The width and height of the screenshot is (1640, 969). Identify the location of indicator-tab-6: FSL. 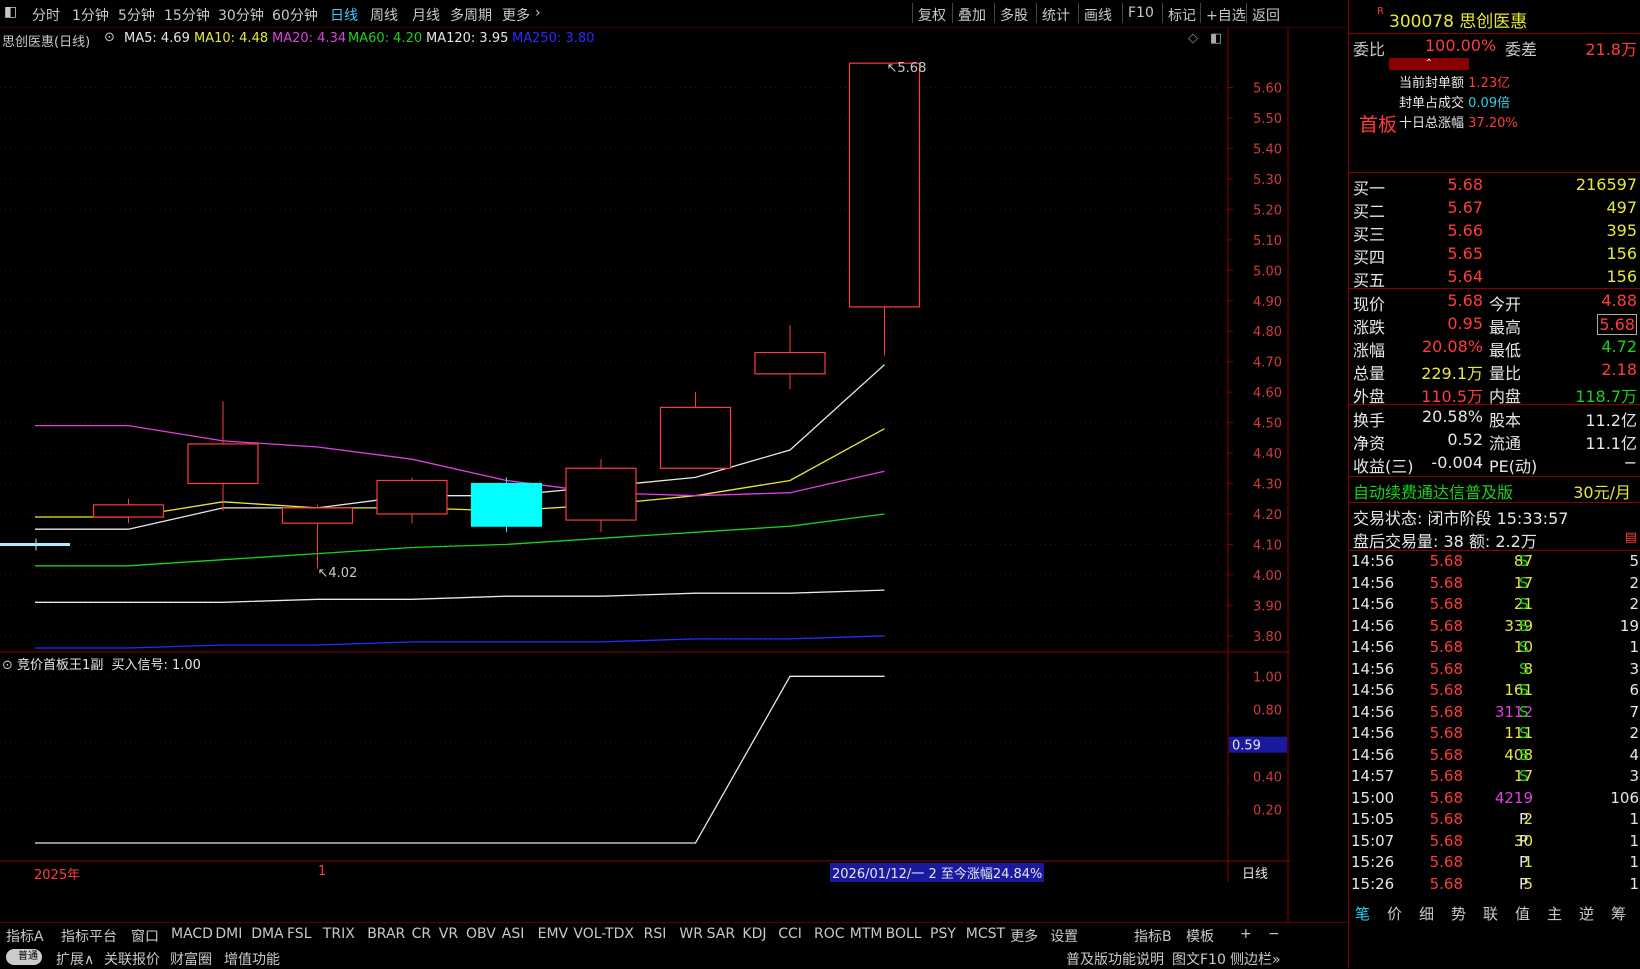
(299, 934).